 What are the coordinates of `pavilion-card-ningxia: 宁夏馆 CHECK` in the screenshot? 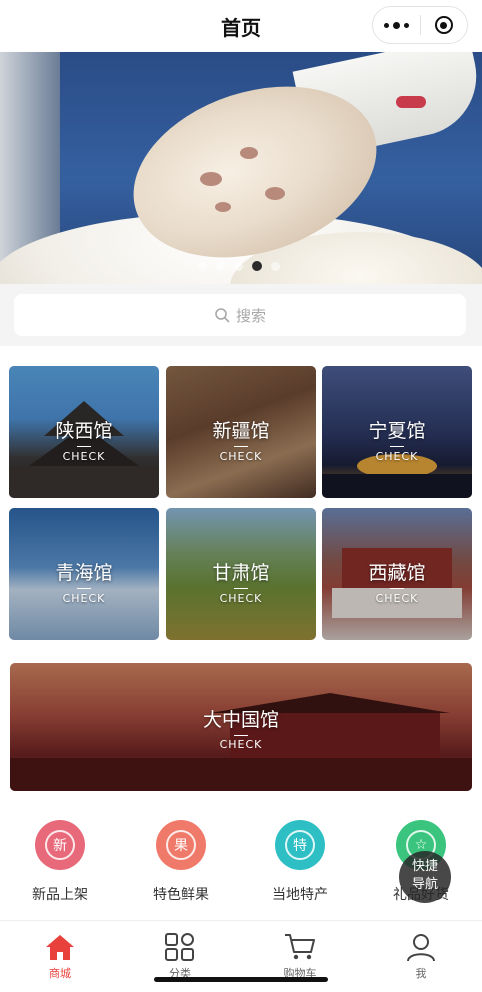 It's located at (397, 432).